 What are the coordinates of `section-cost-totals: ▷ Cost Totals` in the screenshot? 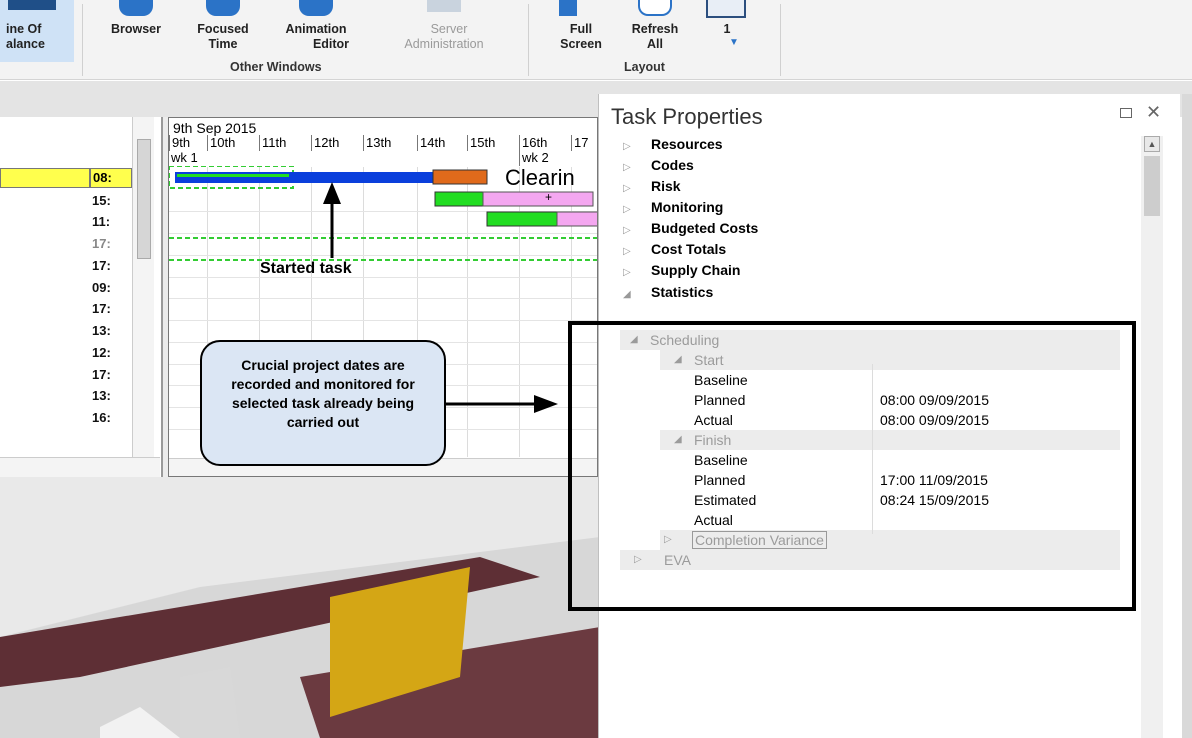 It's located at (674, 249).